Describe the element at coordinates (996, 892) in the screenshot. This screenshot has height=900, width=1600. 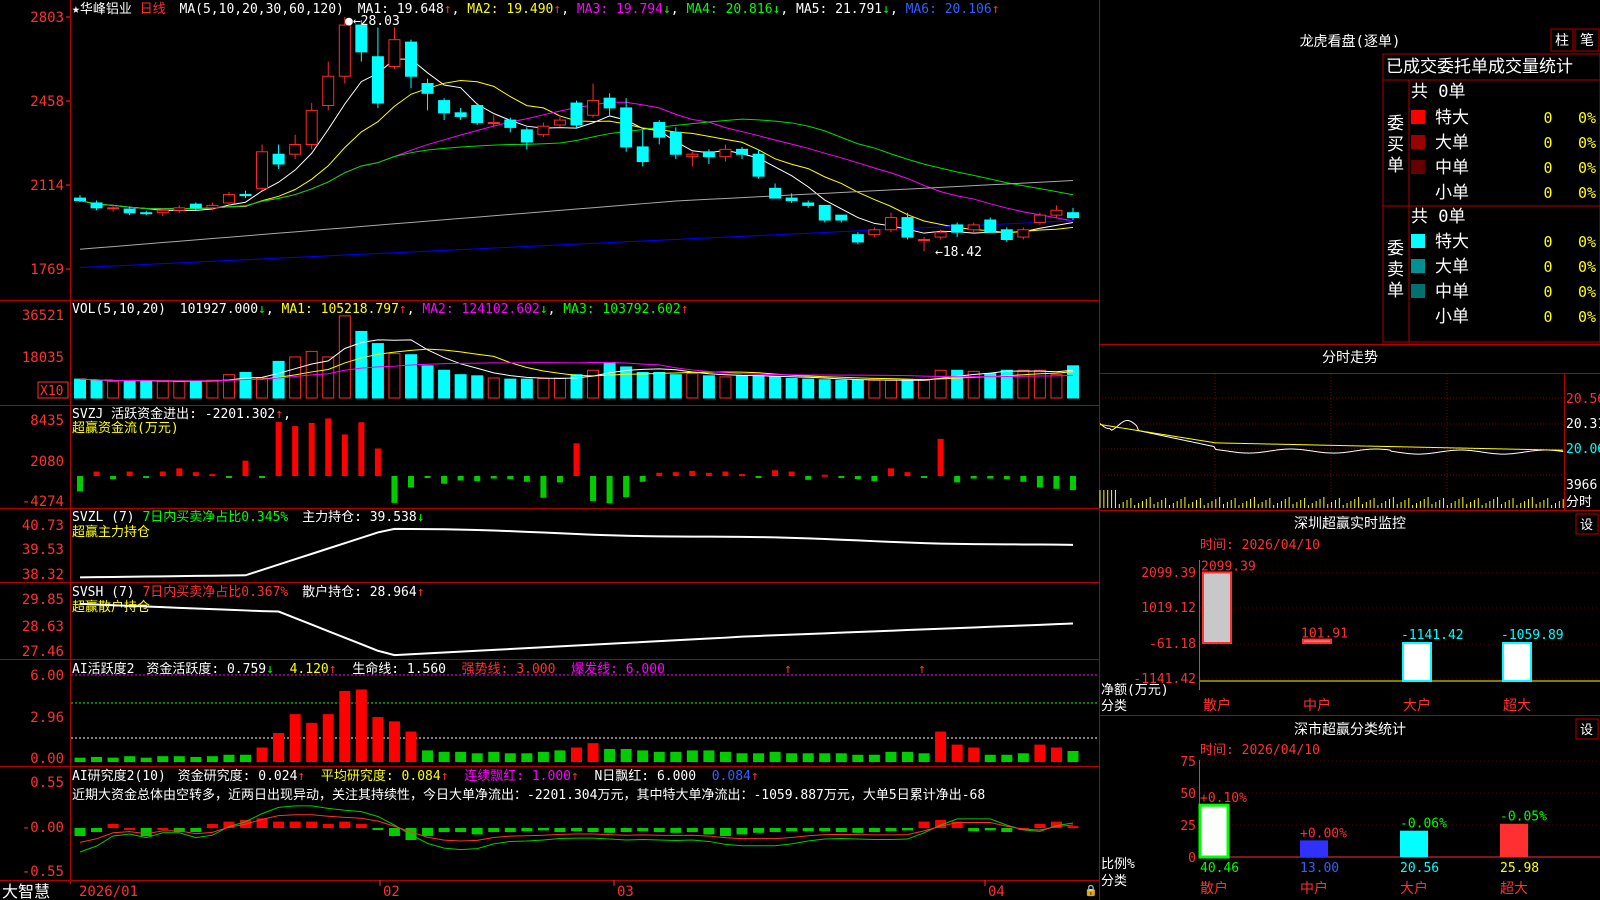
I see `date-tick-4: 04` at that location.